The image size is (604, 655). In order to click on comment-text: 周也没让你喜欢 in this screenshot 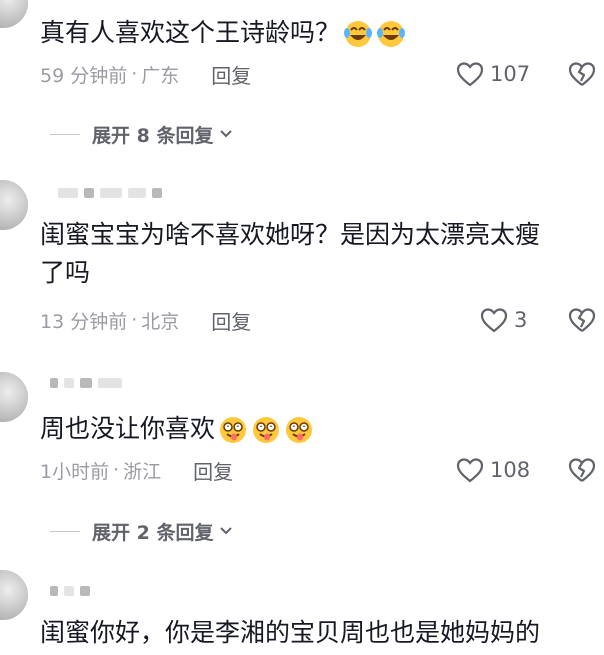, I will do `click(177, 429)`.